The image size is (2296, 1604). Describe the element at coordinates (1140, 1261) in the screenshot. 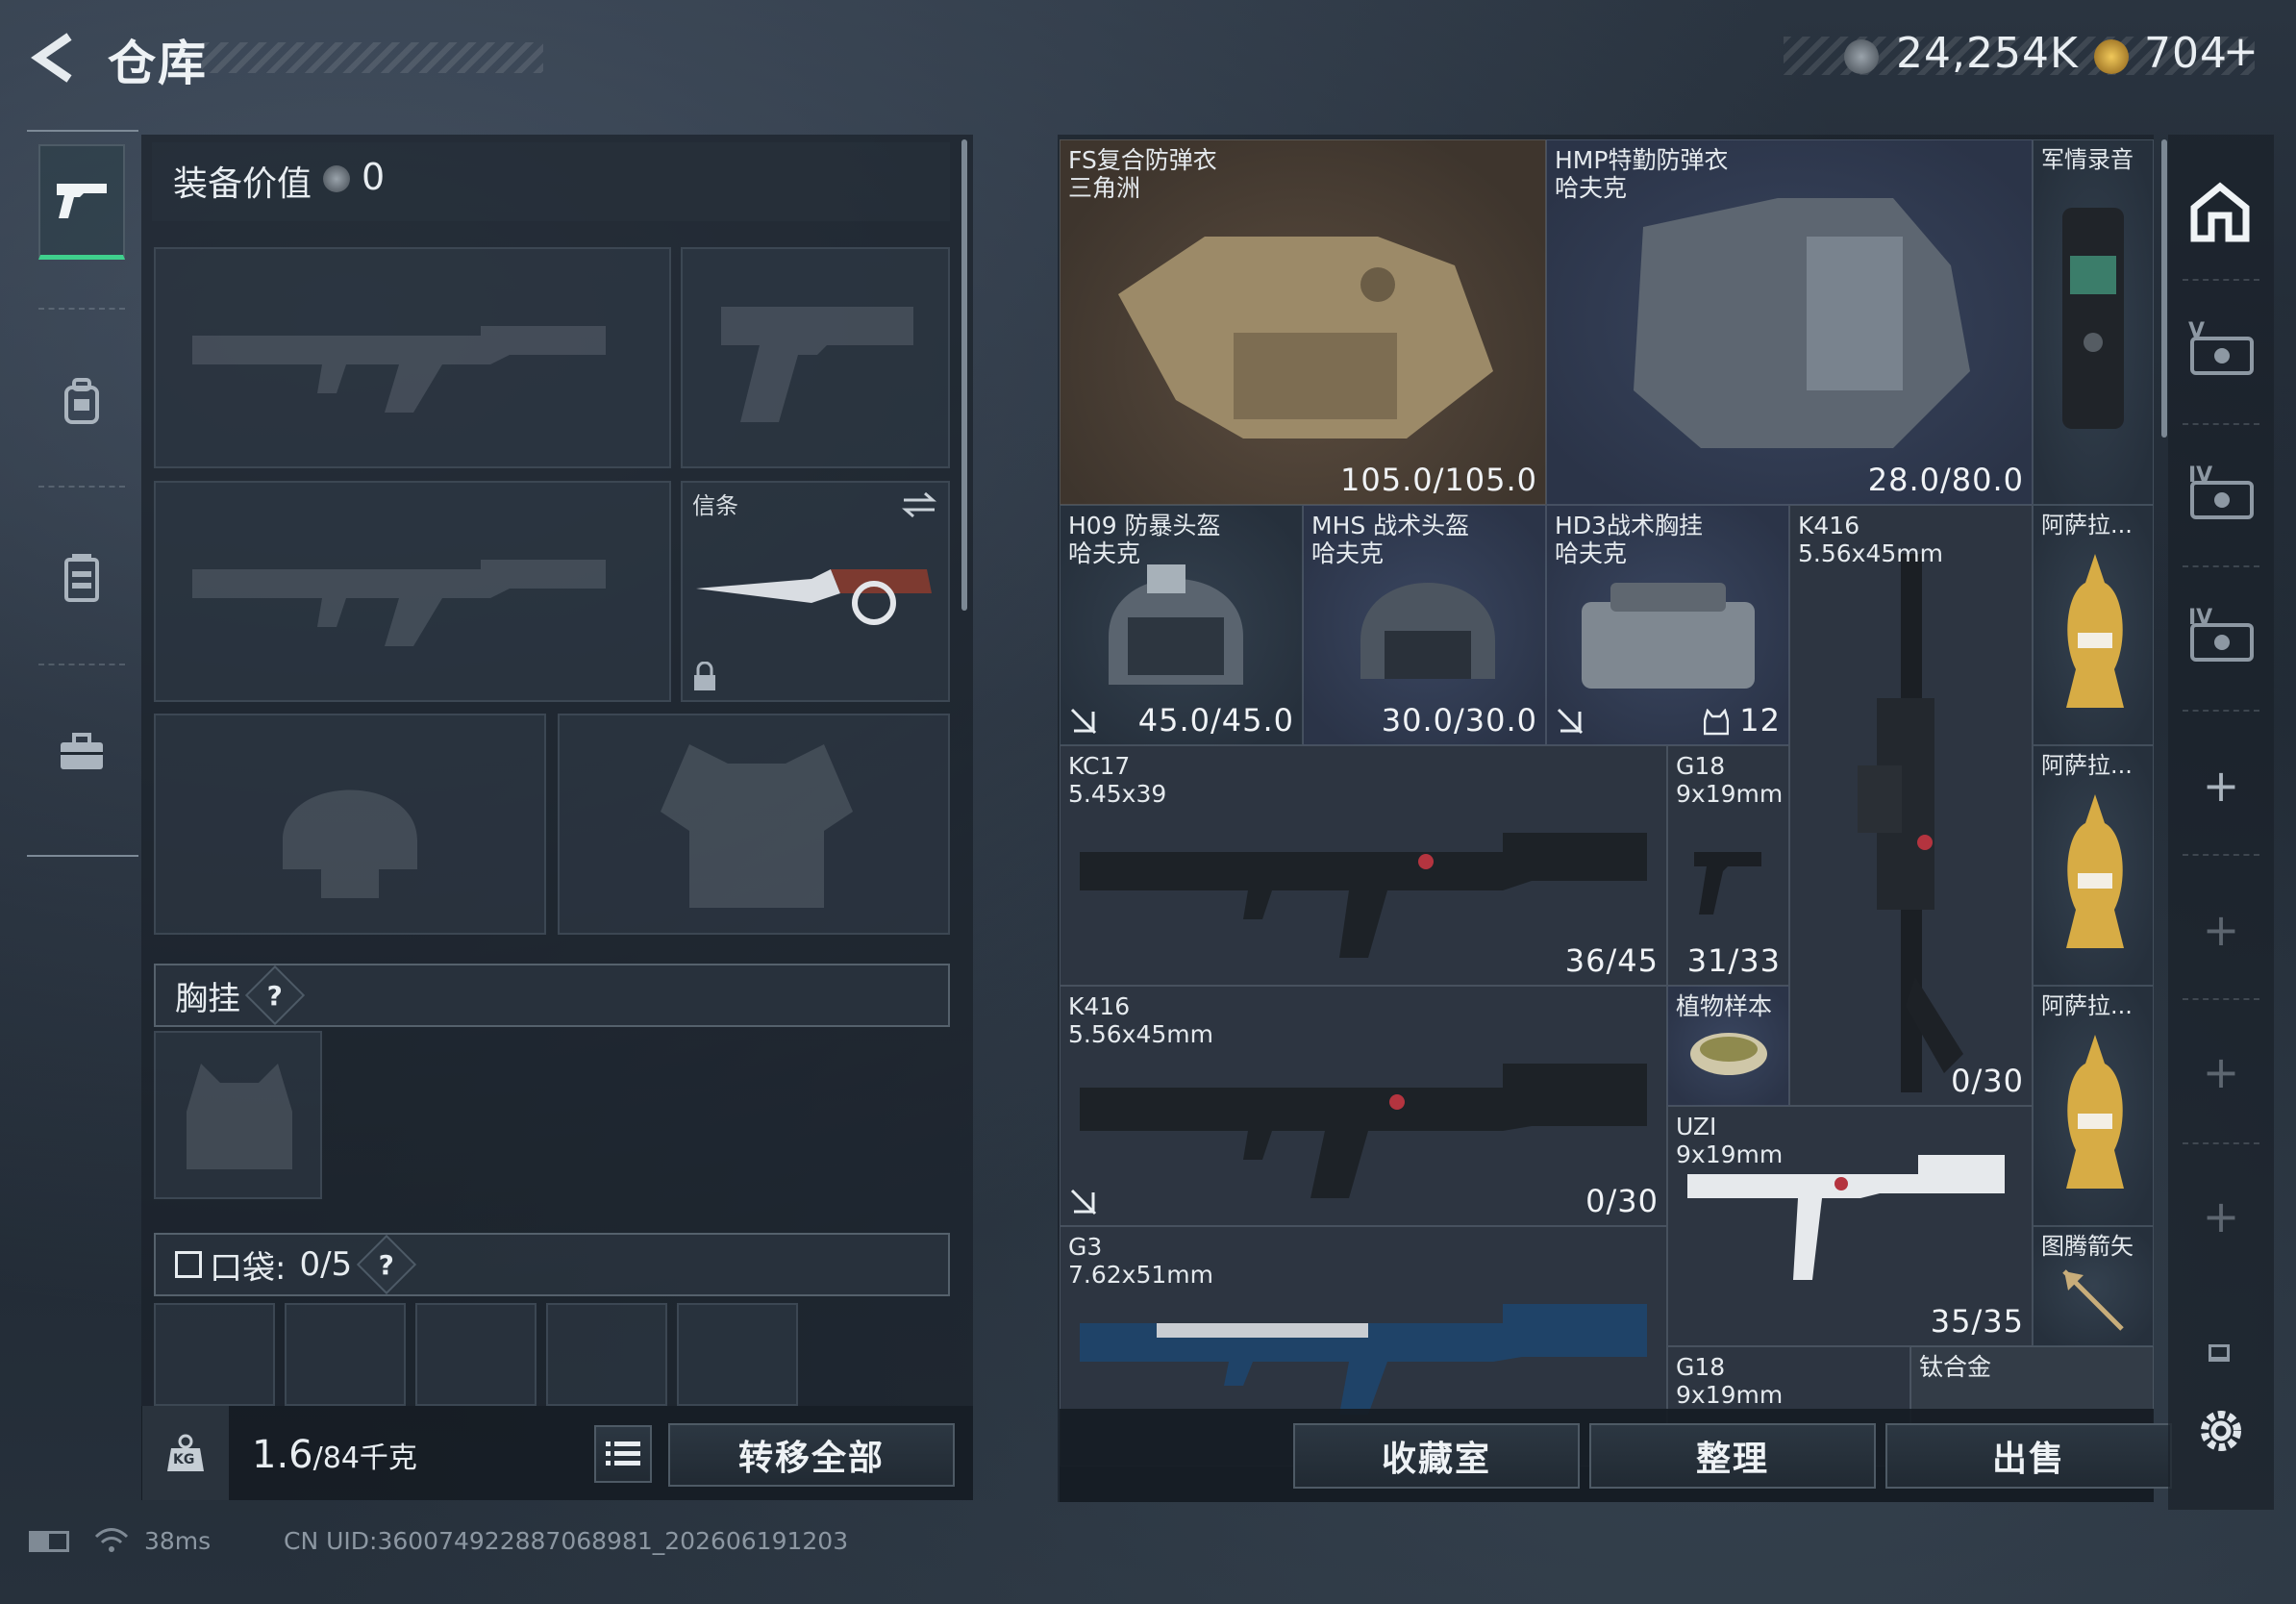

I see `item-name: G3 7.62x51mm` at that location.